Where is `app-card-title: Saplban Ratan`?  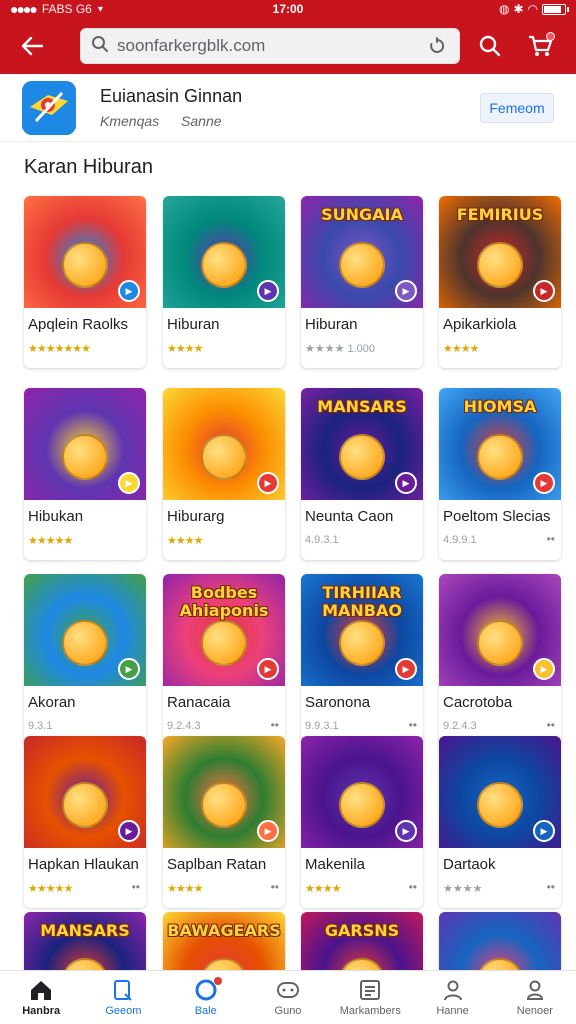
app-card-title: Saplban Ratan is located at coordinates (217, 864).